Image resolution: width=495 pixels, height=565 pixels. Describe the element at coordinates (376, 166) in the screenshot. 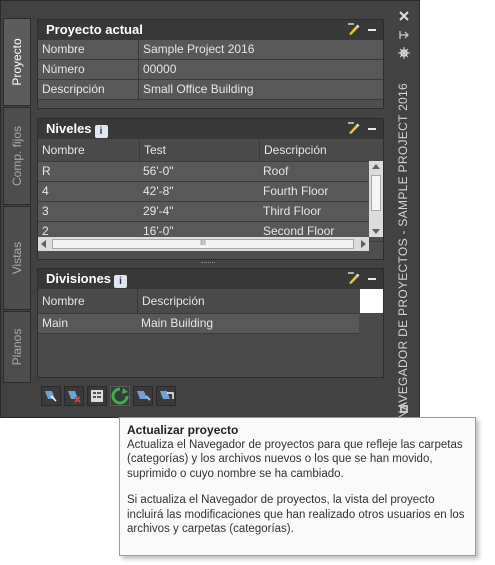

I see `scroll-up-arrow-icon` at that location.